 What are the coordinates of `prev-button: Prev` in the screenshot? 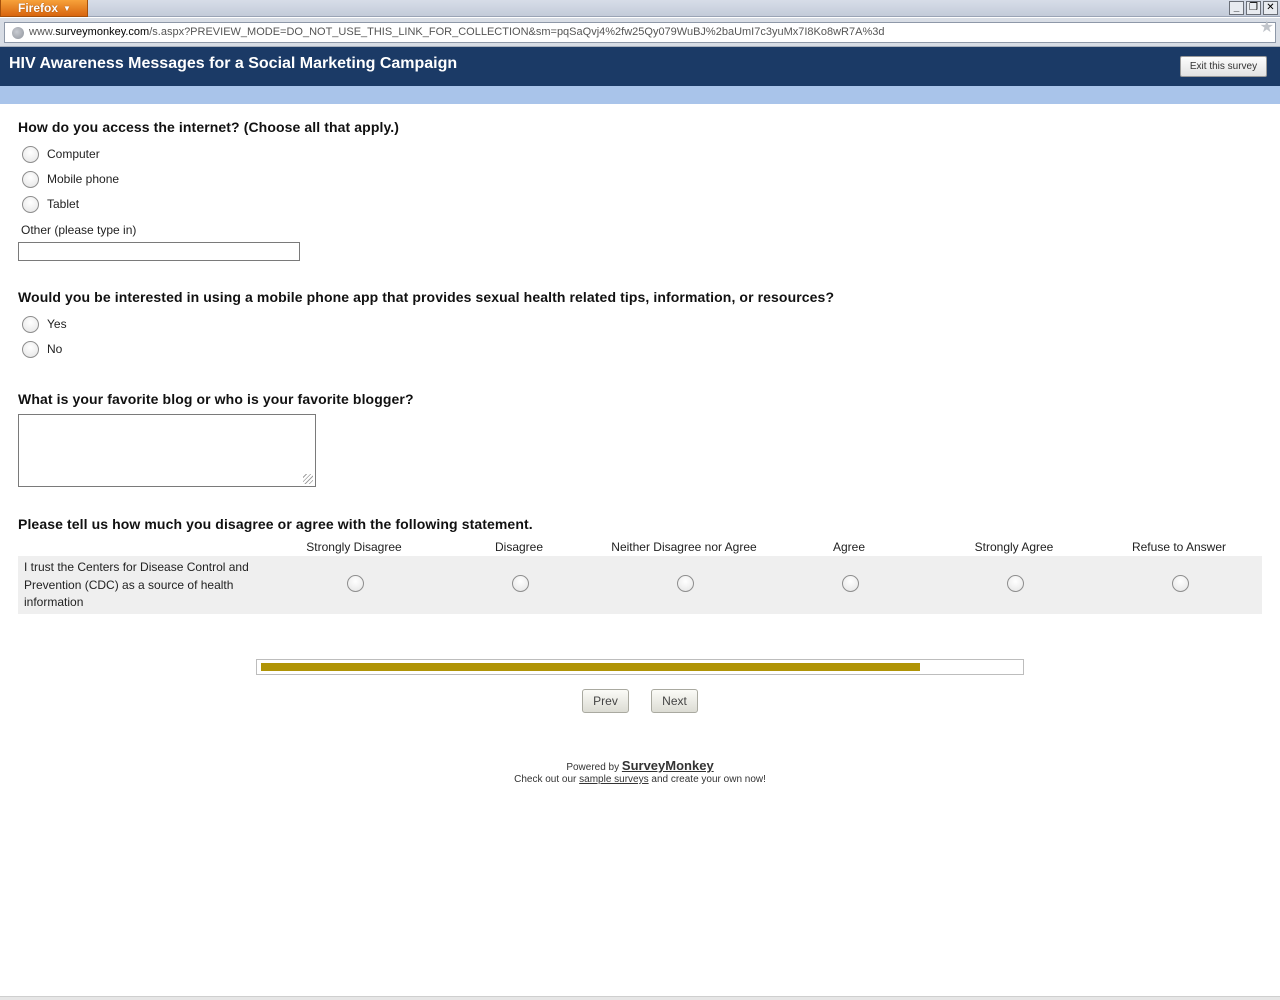 It's located at (605, 701).